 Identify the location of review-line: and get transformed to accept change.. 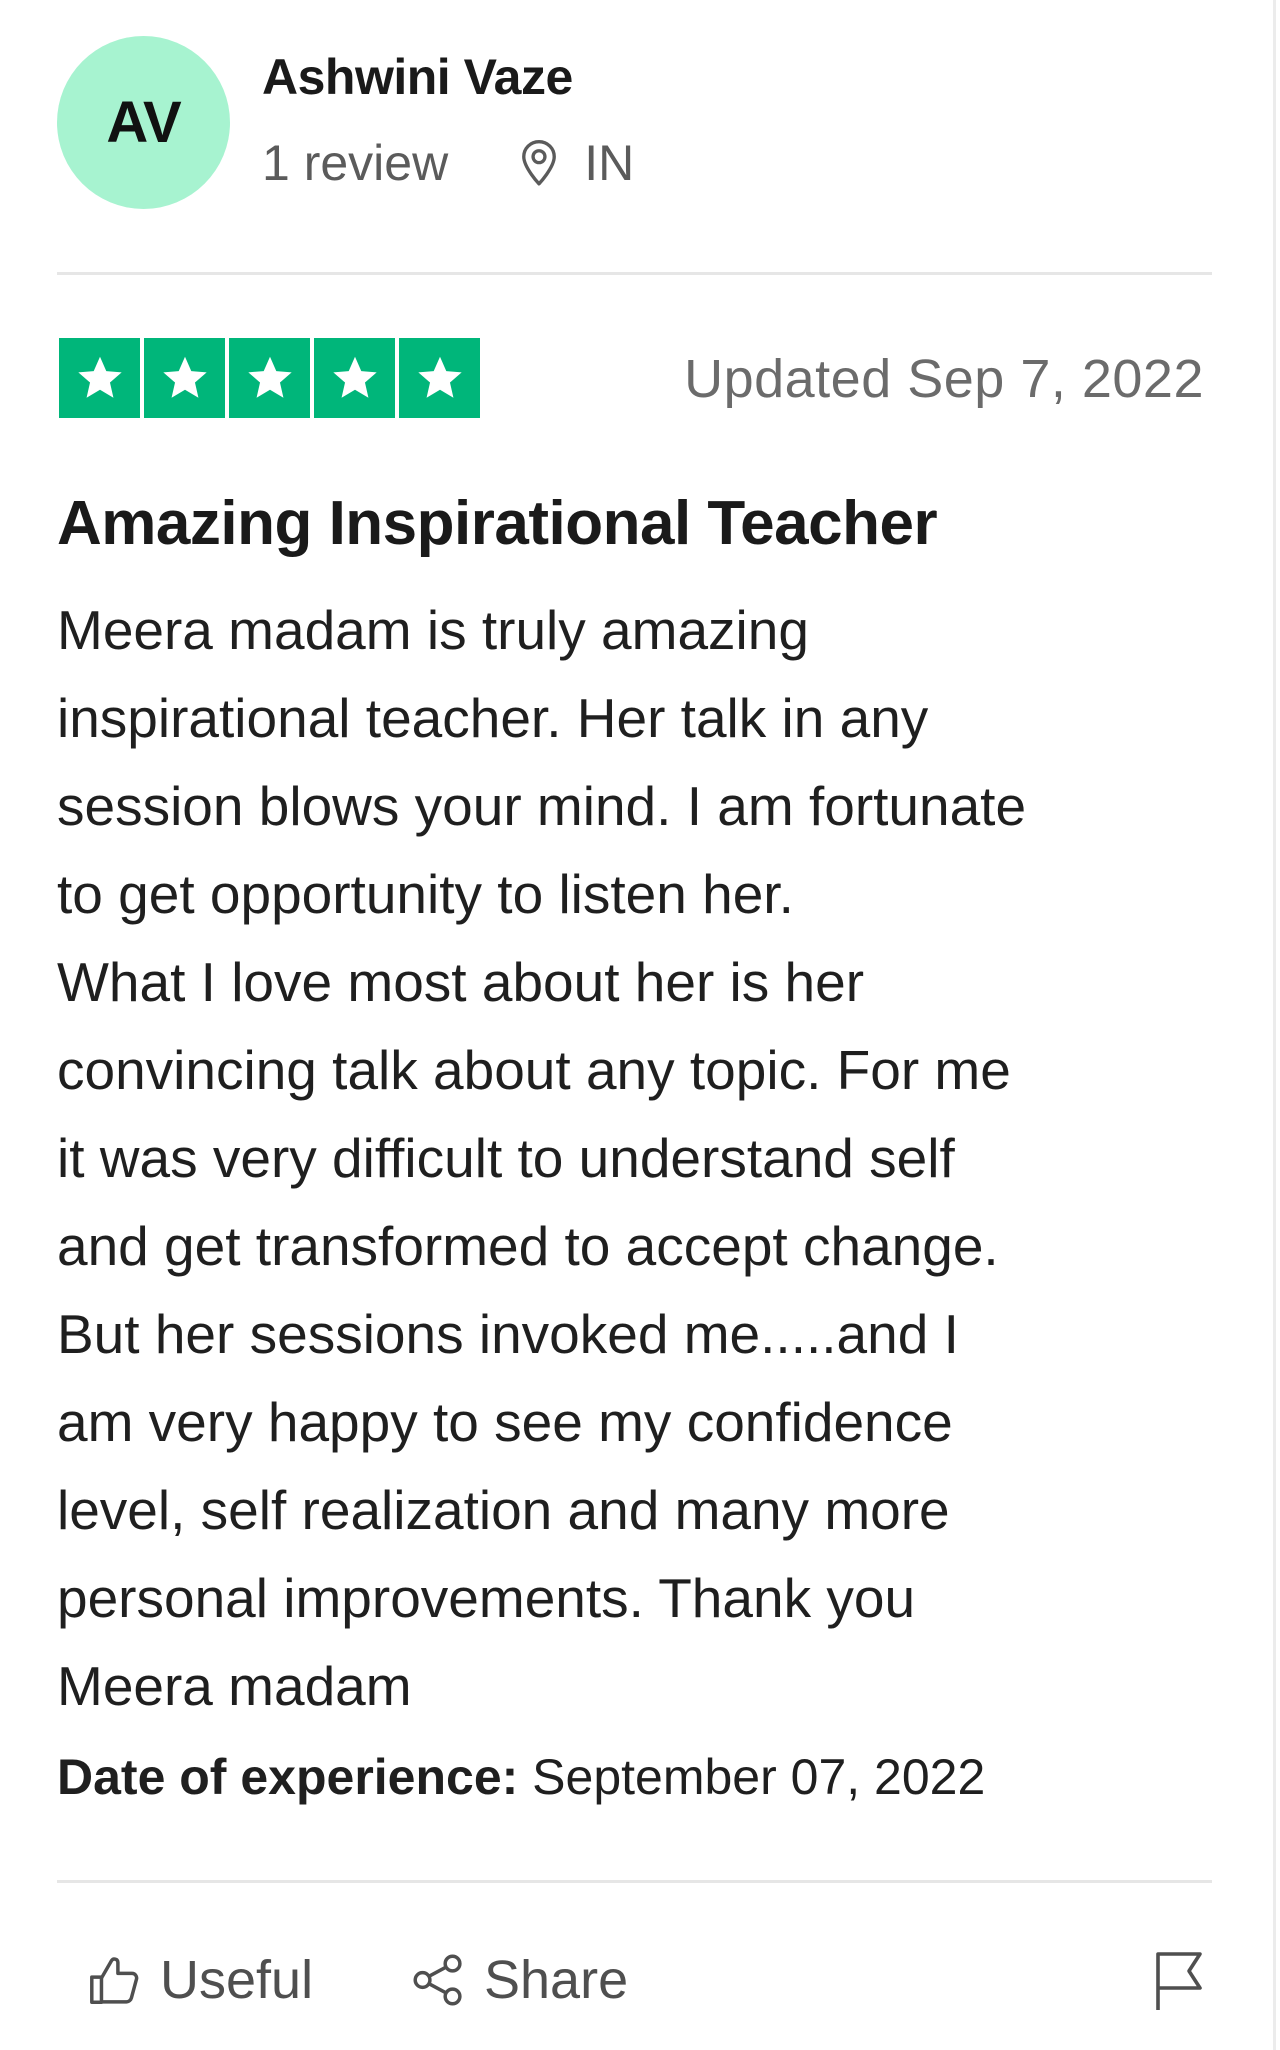
(528, 1246).